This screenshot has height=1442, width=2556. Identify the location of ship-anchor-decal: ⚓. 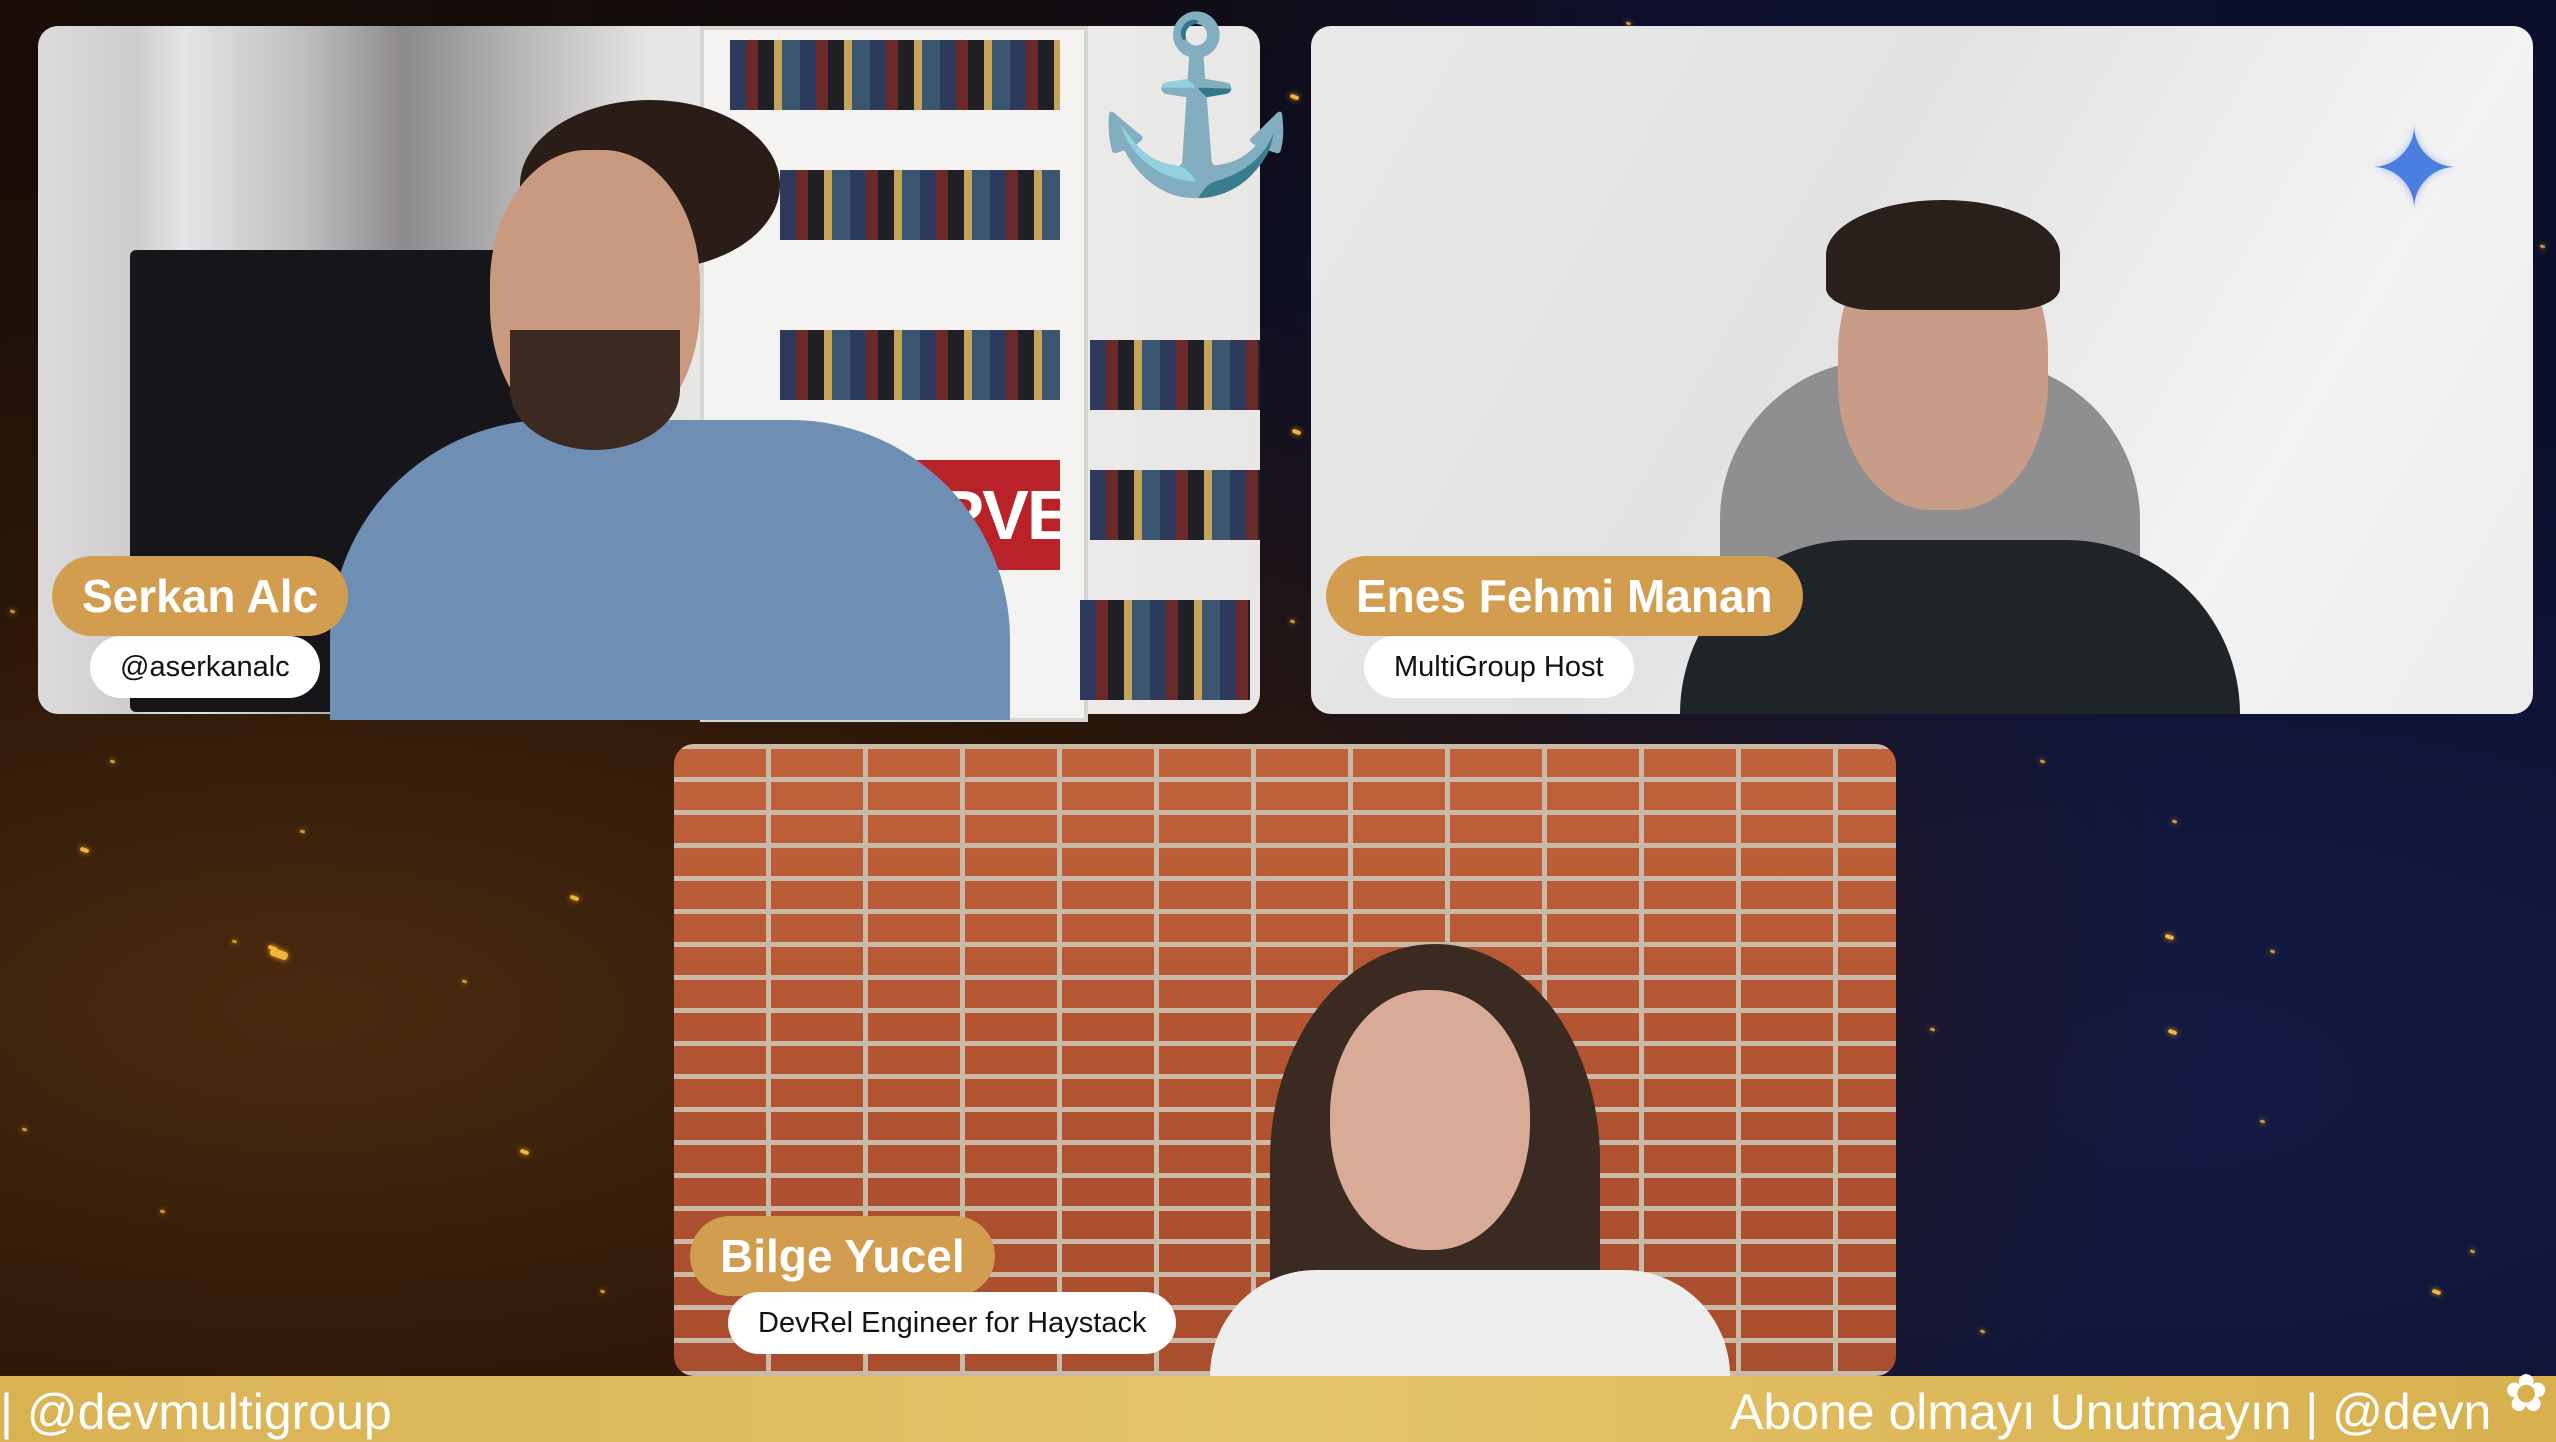
(1196, 105).